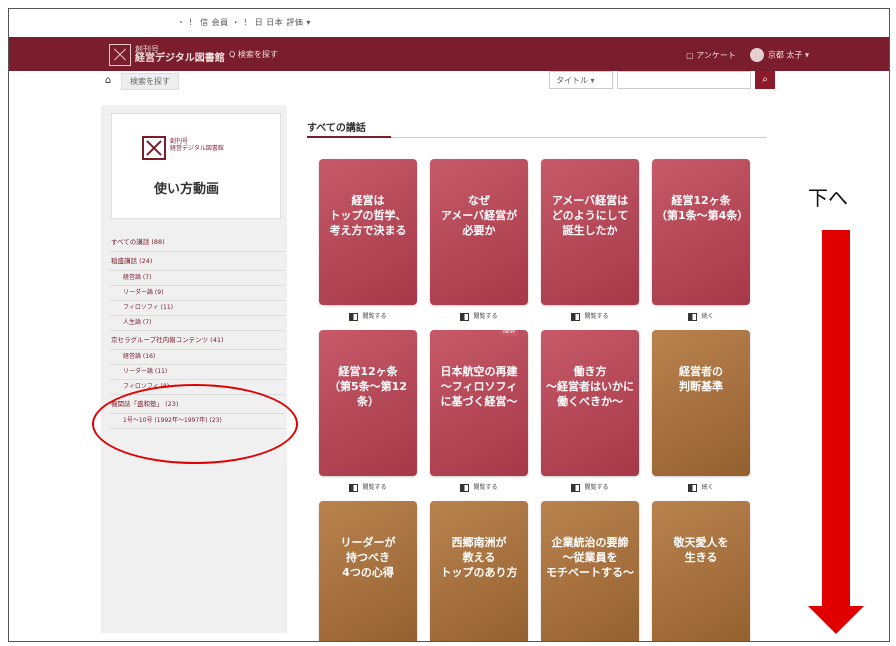  I want to click on card-title: なぜ アメーバ経営が 必要か, so click(479, 215).